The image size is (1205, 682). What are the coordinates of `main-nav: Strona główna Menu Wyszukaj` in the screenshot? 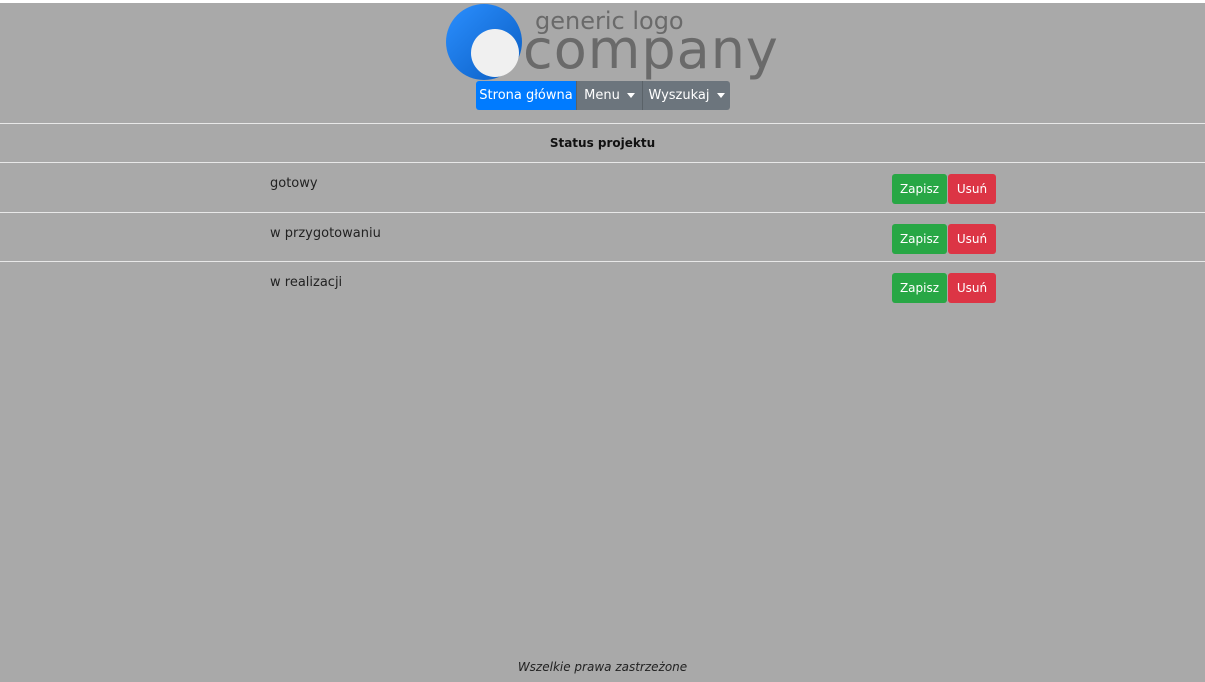 It's located at (603, 95).